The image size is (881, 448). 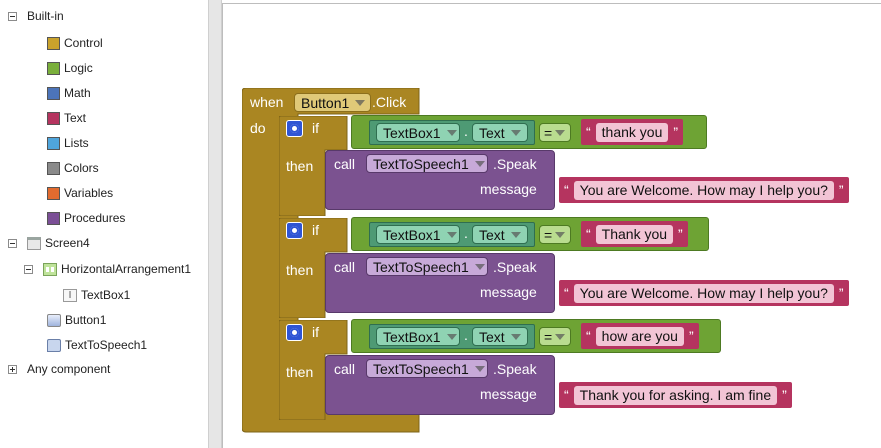 I want to click on tree-label: Procedures, so click(x=95, y=218).